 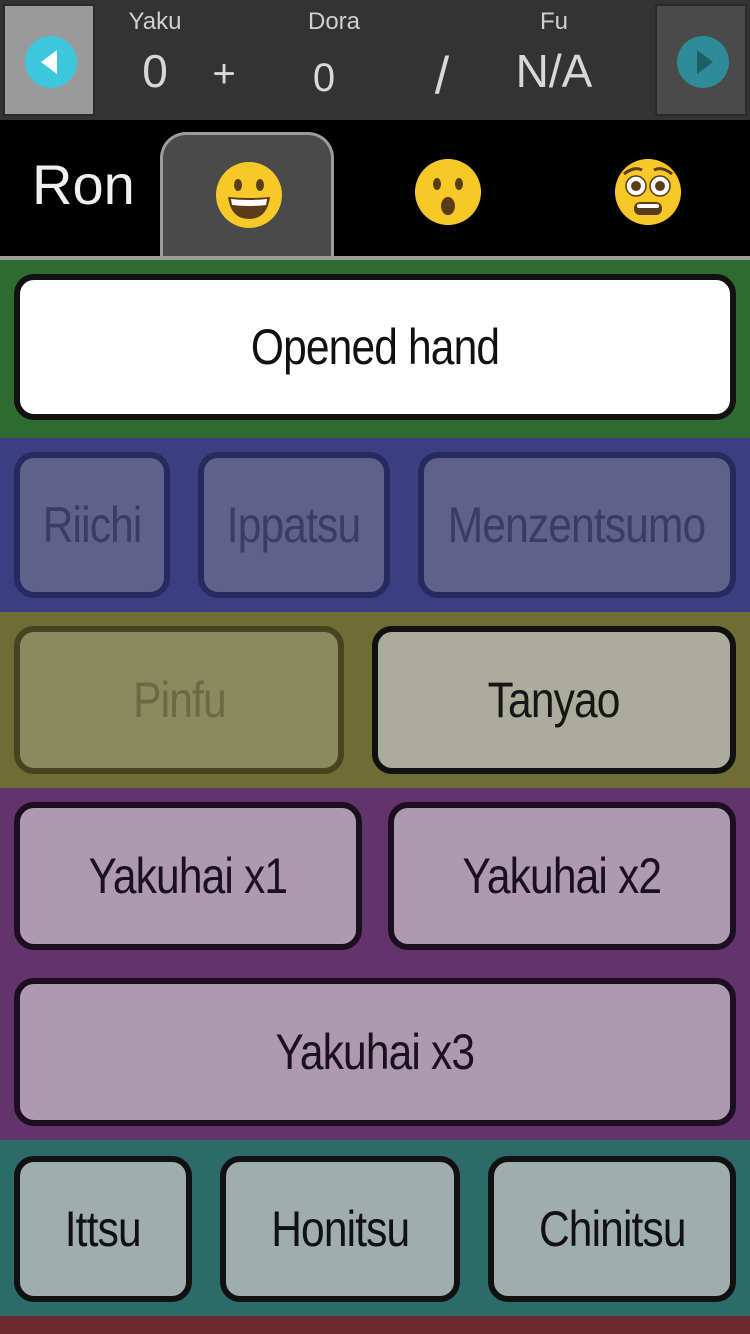 I want to click on win-type-label: Ron, so click(x=83, y=184).